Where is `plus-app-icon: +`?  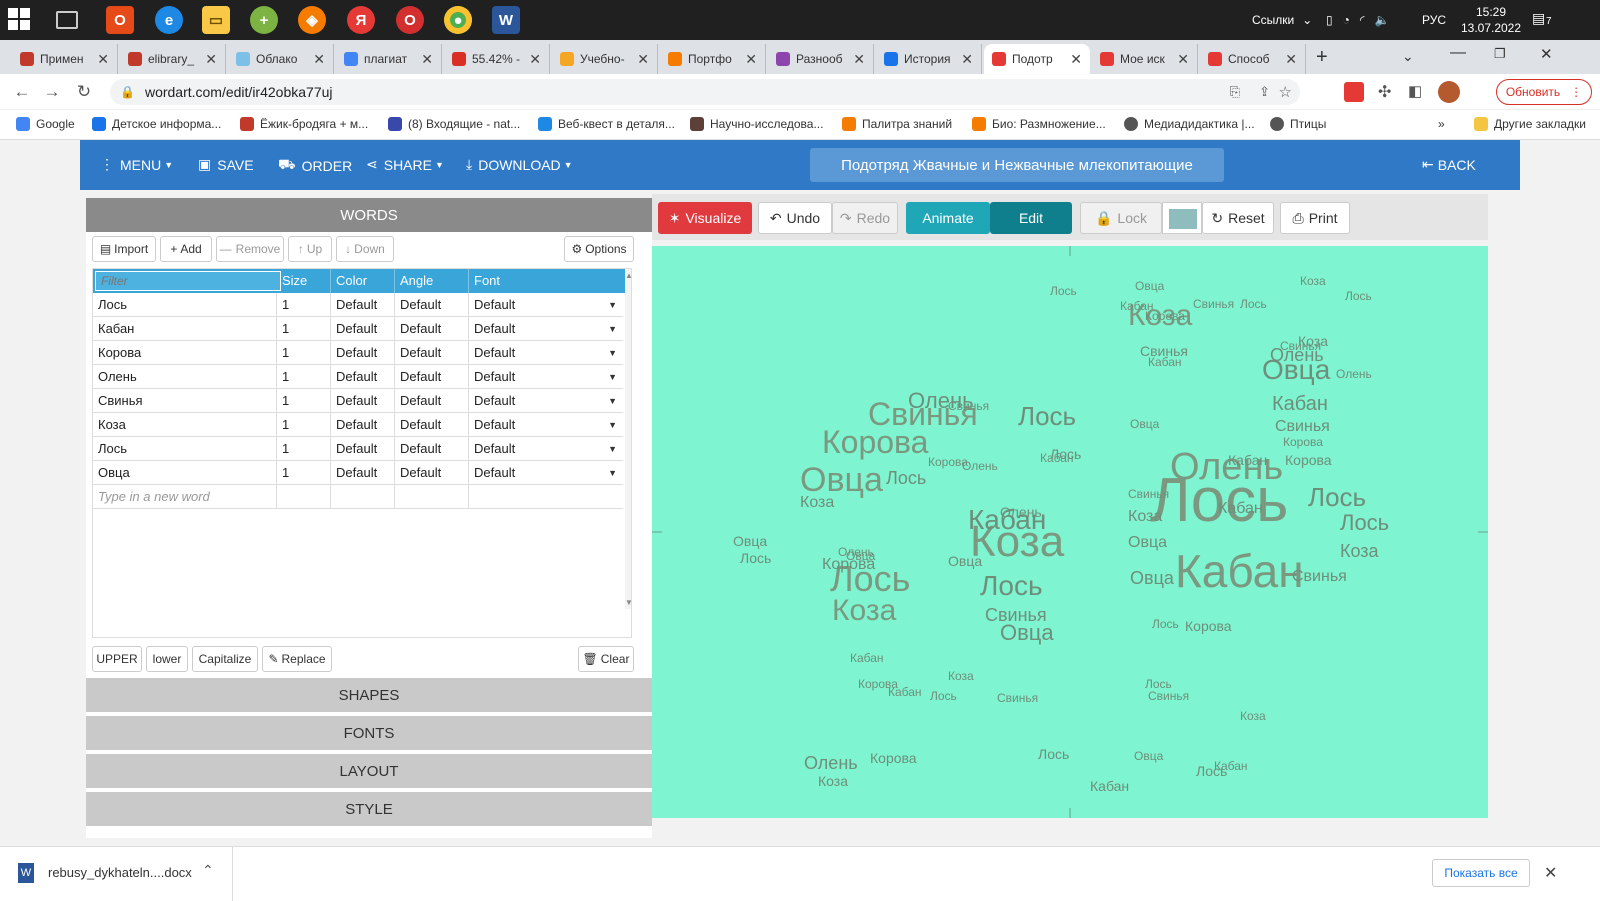
plus-app-icon: + is located at coordinates (264, 20).